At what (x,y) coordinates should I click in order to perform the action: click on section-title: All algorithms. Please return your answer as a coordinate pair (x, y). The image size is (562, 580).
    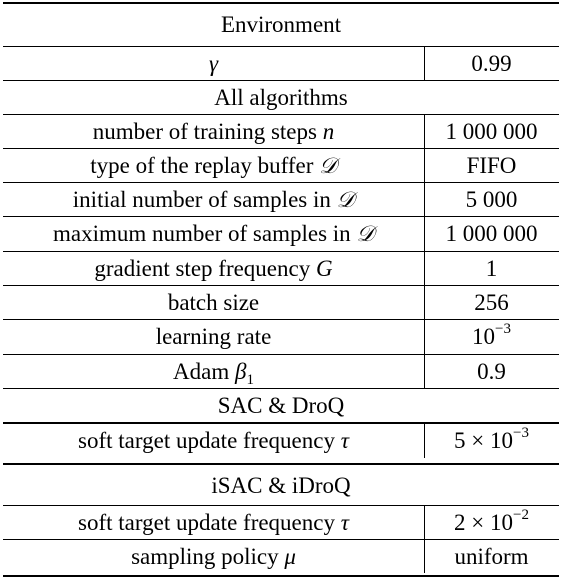
    Looking at the image, I should click on (281, 97).